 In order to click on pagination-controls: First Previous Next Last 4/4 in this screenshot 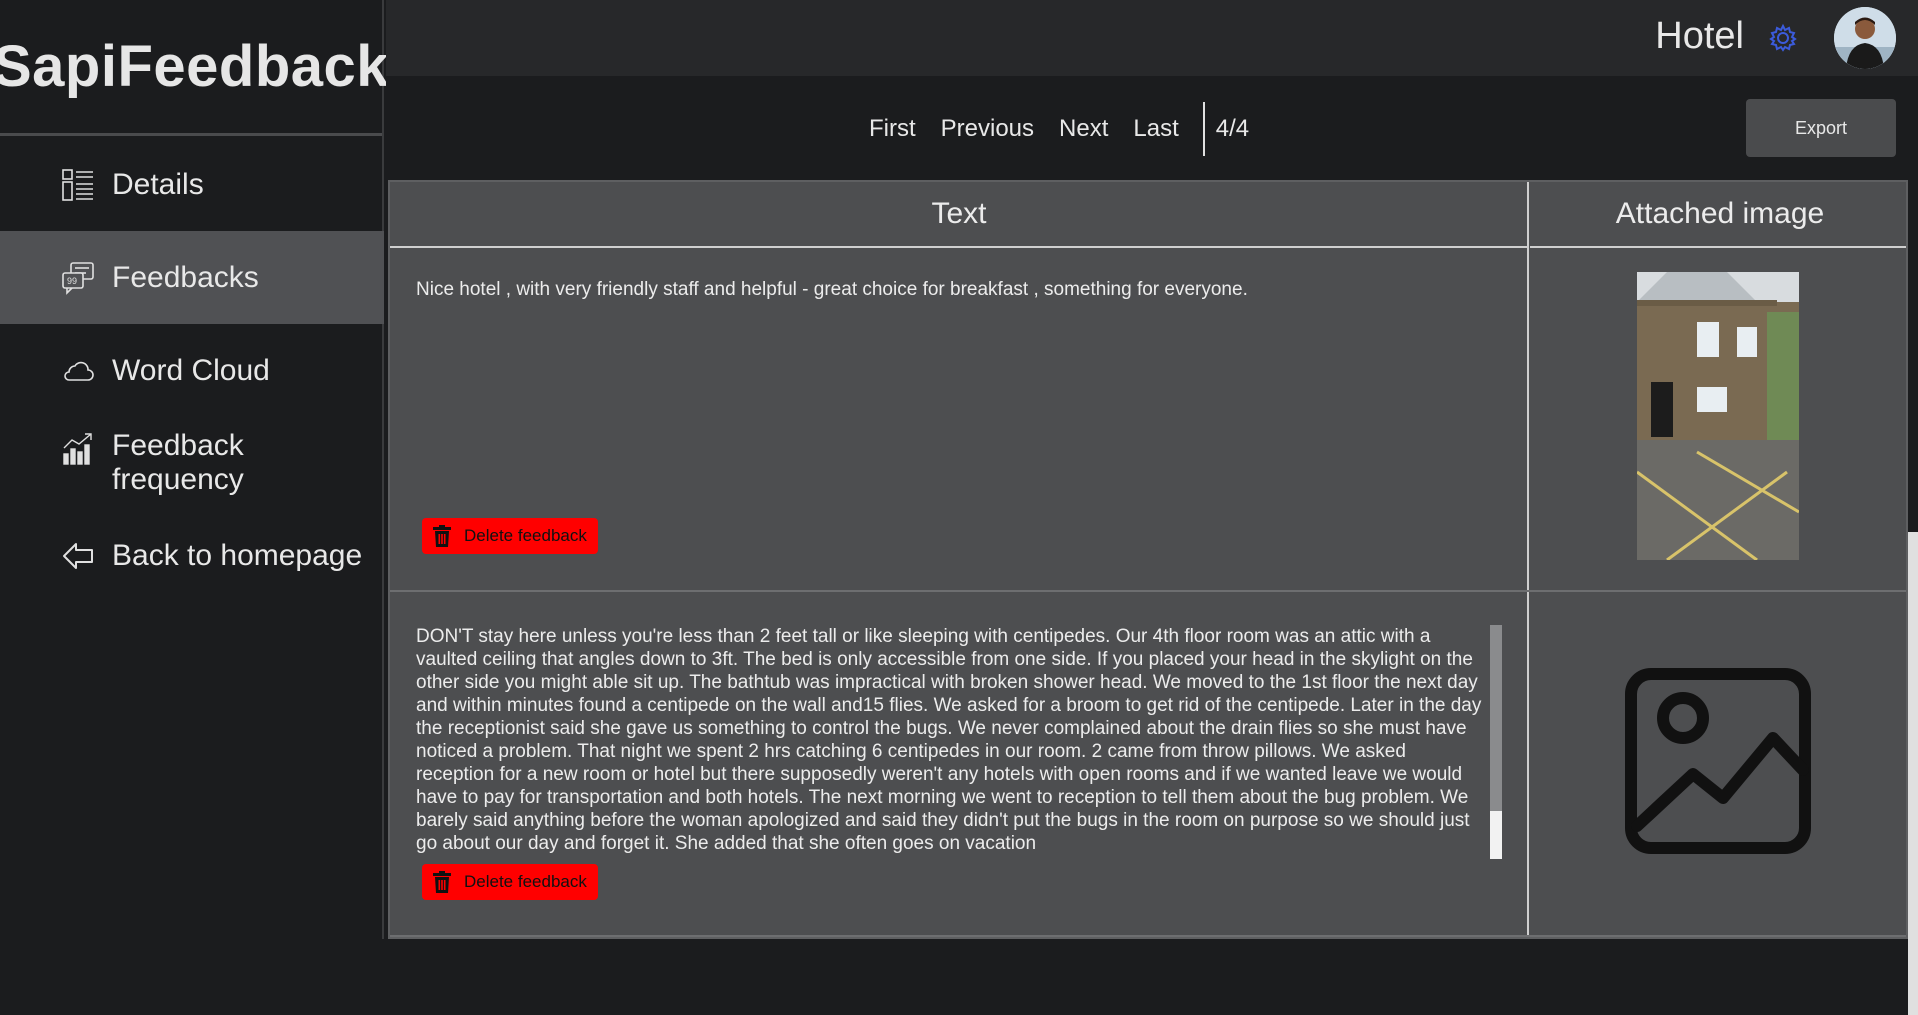, I will do `click(1059, 129)`.